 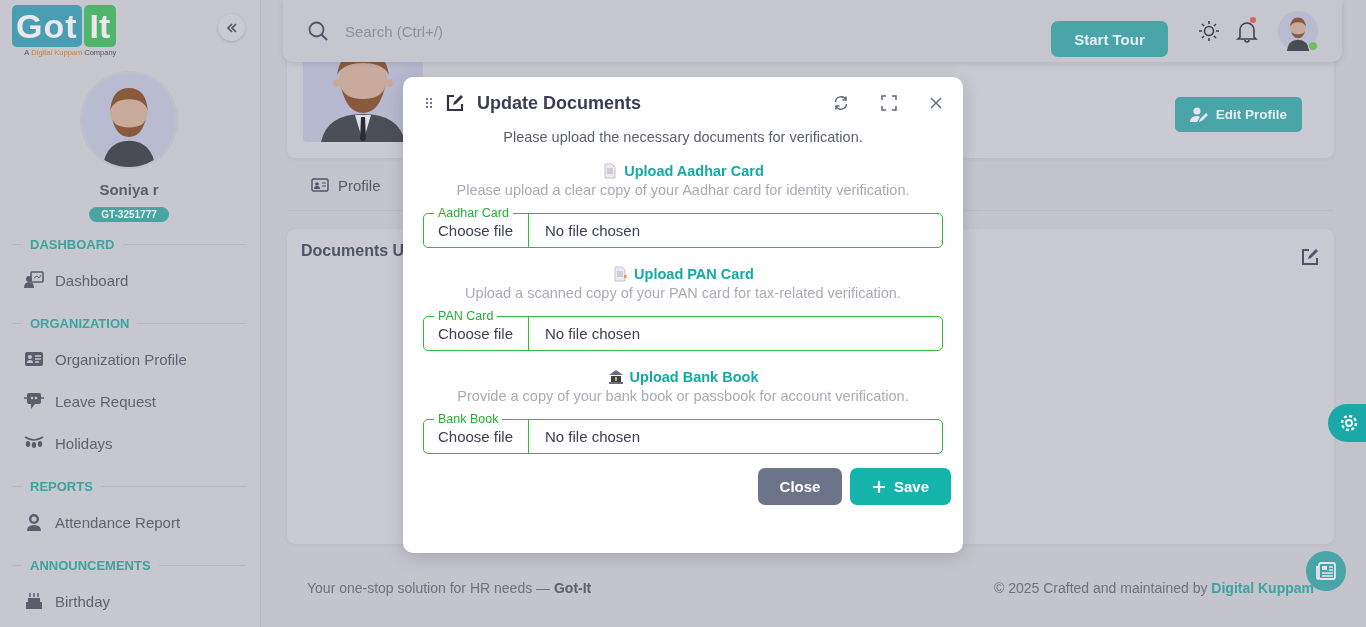 What do you see at coordinates (320, 185) in the screenshot?
I see `id-card-icon` at bounding box center [320, 185].